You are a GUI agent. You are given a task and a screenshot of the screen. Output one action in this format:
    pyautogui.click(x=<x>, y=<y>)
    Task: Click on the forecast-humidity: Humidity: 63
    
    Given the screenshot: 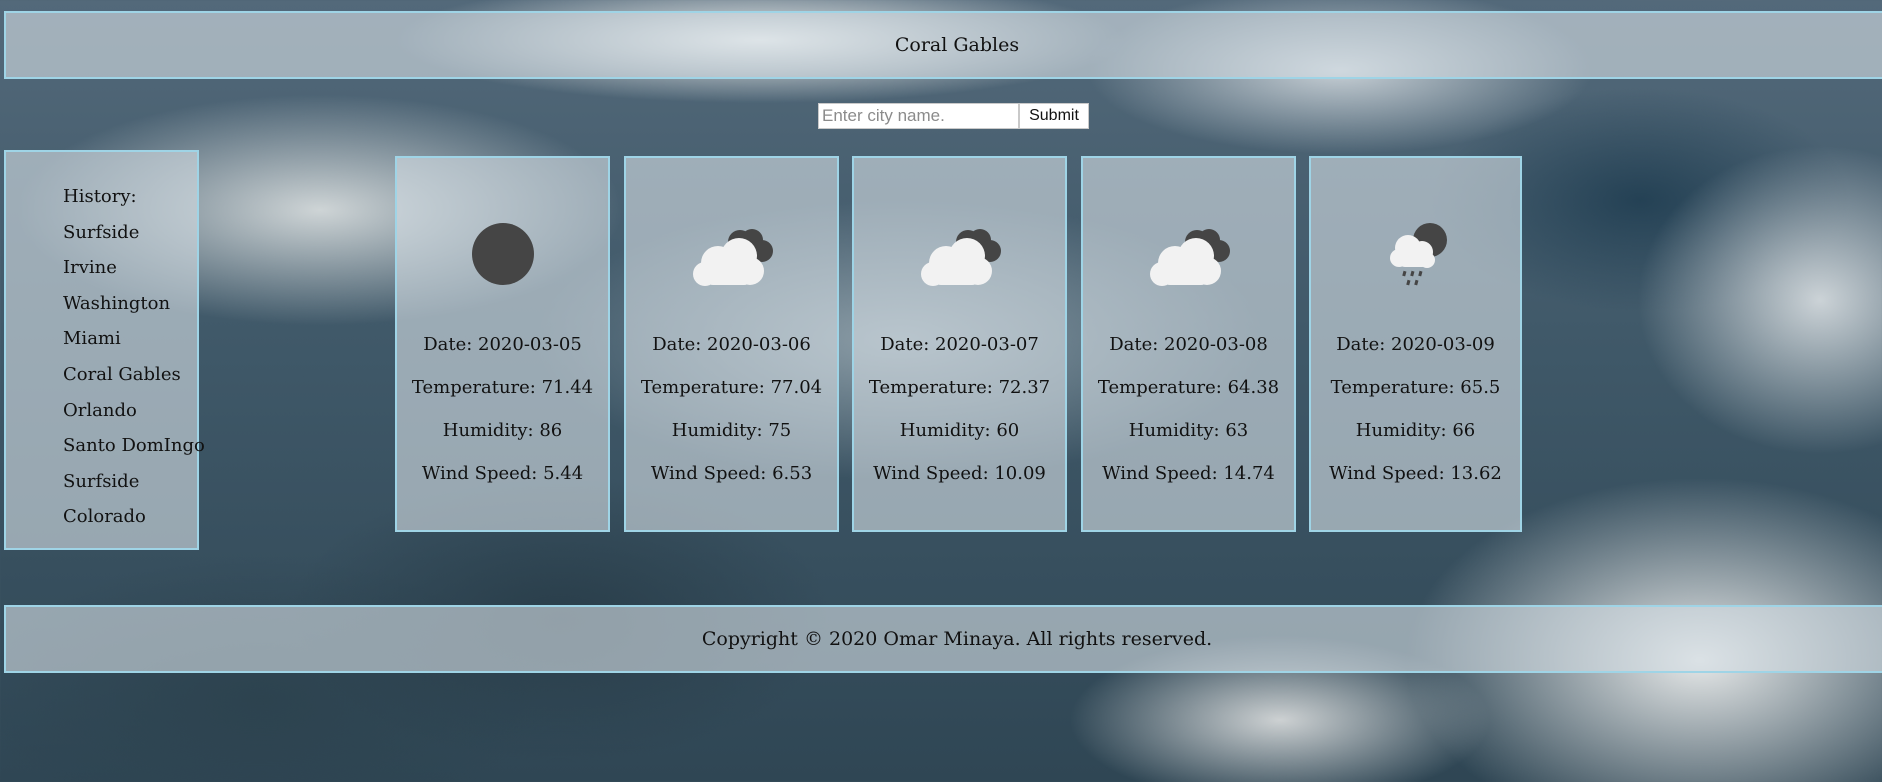 What is the action you would take?
    pyautogui.click(x=1188, y=430)
    